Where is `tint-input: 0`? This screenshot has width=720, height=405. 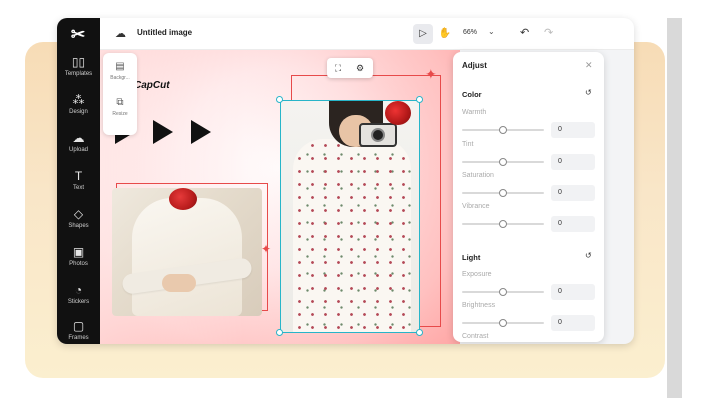
tint-input: 0 is located at coordinates (573, 162).